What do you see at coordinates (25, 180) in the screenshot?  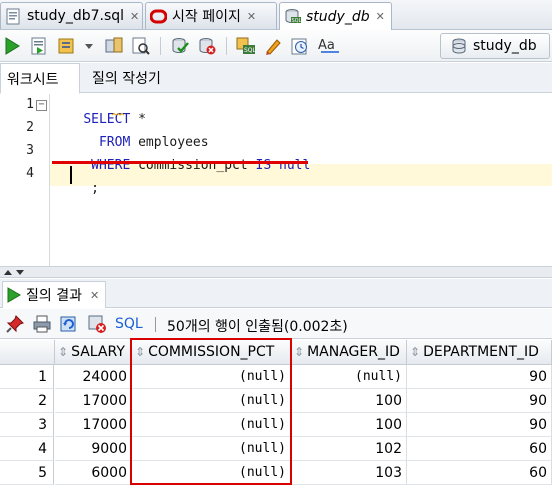 I see `line-gutter: 1 2 3 4 −` at bounding box center [25, 180].